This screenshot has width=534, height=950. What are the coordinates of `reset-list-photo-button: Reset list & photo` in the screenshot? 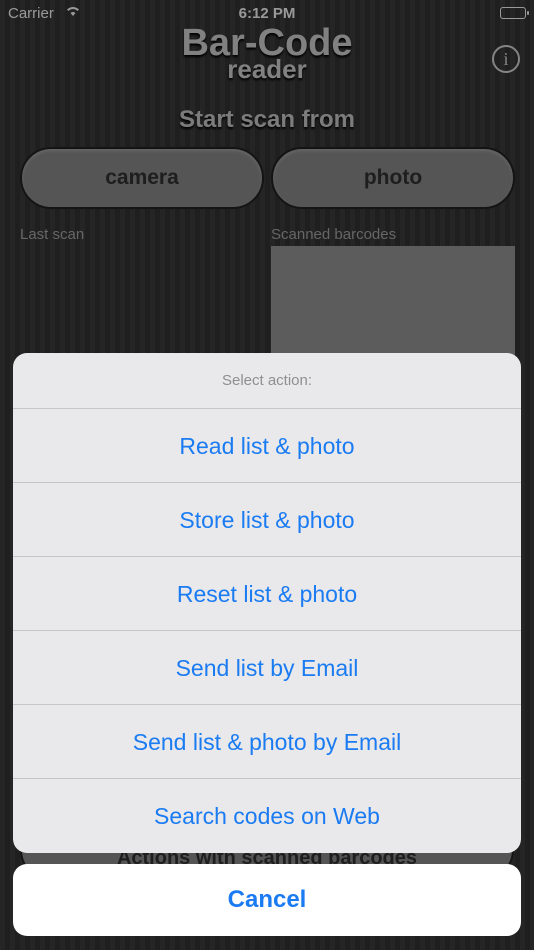 It's located at (267, 594).